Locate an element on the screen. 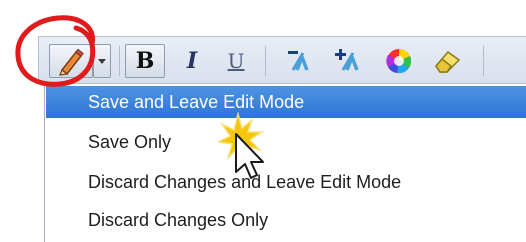 The image size is (526, 242). bold-label: B is located at coordinates (145, 61).